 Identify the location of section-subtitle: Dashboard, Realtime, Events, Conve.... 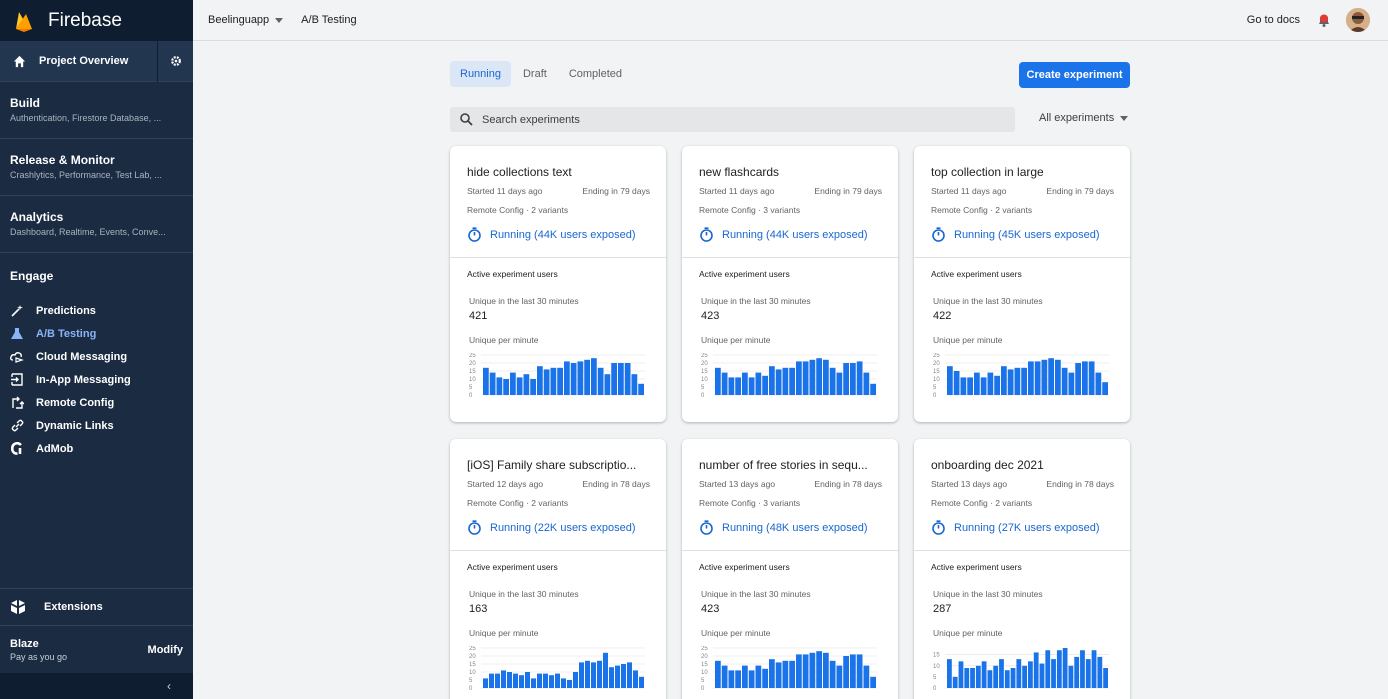
(88, 232).